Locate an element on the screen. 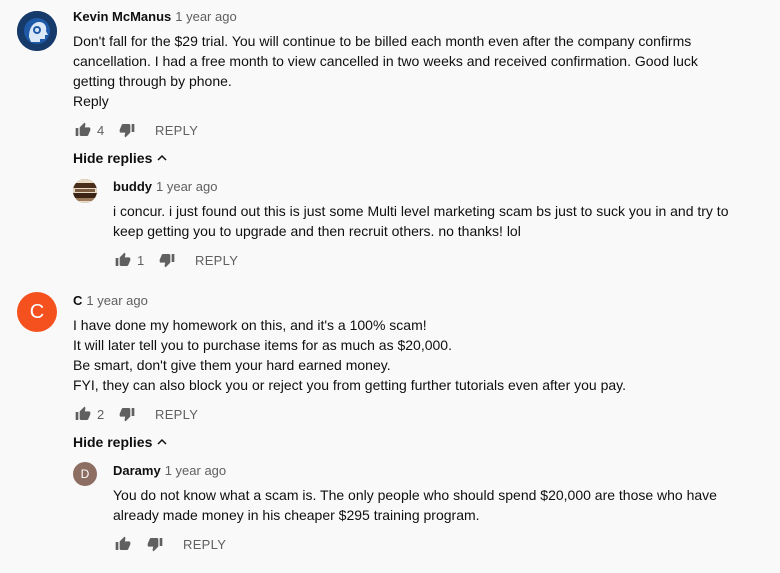 This screenshot has width=780, height=573. comment-header: C 1 year ago is located at coordinates (110, 301).